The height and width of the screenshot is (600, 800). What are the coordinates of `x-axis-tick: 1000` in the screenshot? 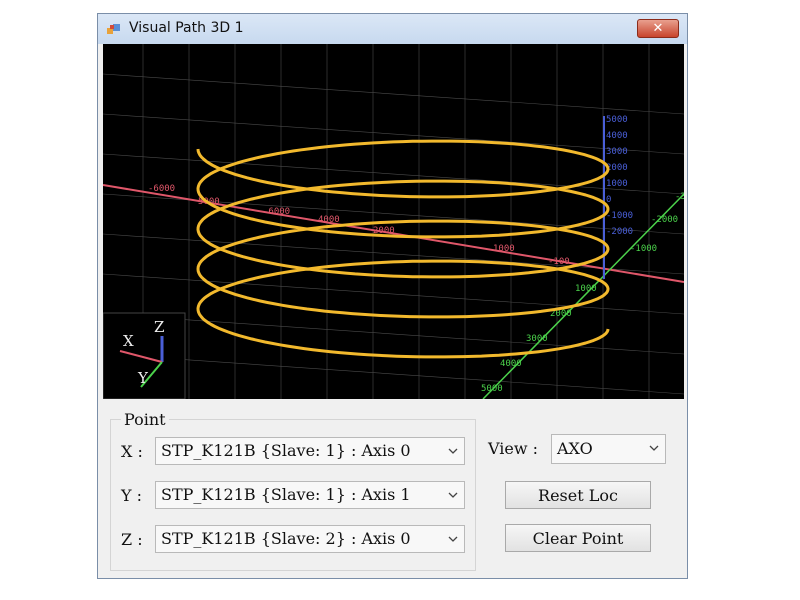 It's located at (504, 249).